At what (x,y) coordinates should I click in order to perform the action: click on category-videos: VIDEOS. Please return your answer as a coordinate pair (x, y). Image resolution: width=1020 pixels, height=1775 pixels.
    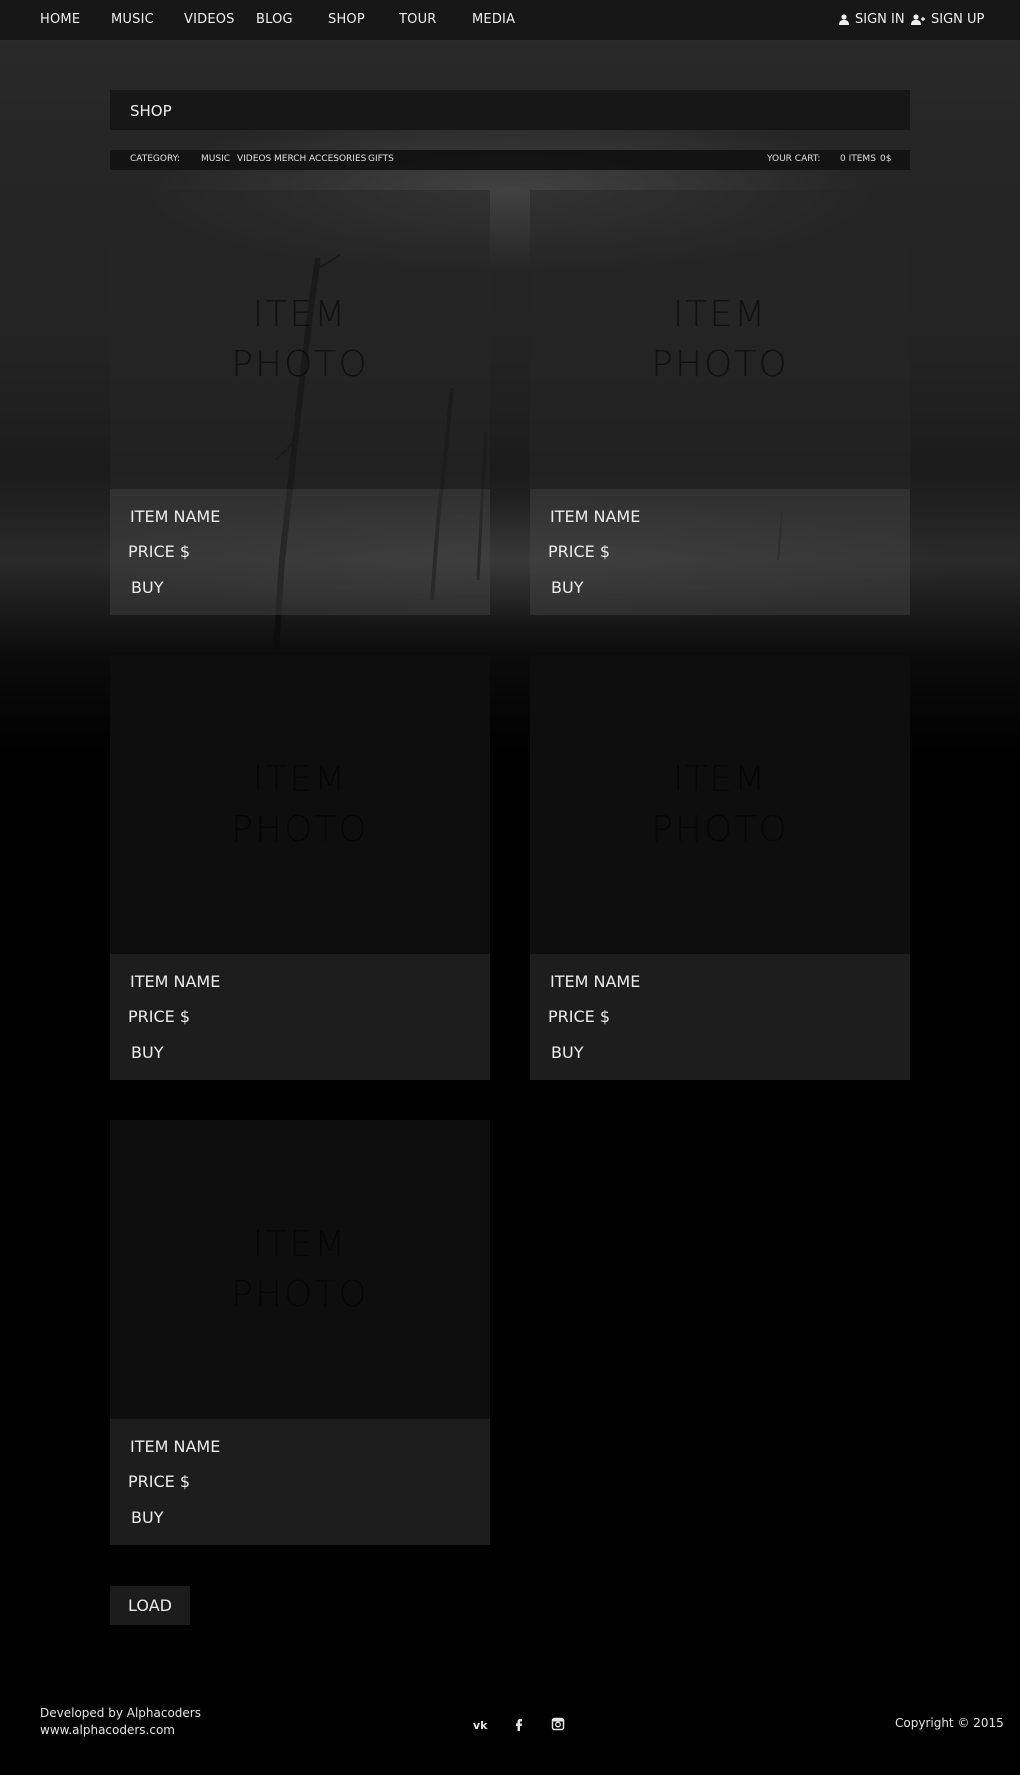
    Looking at the image, I should click on (254, 159).